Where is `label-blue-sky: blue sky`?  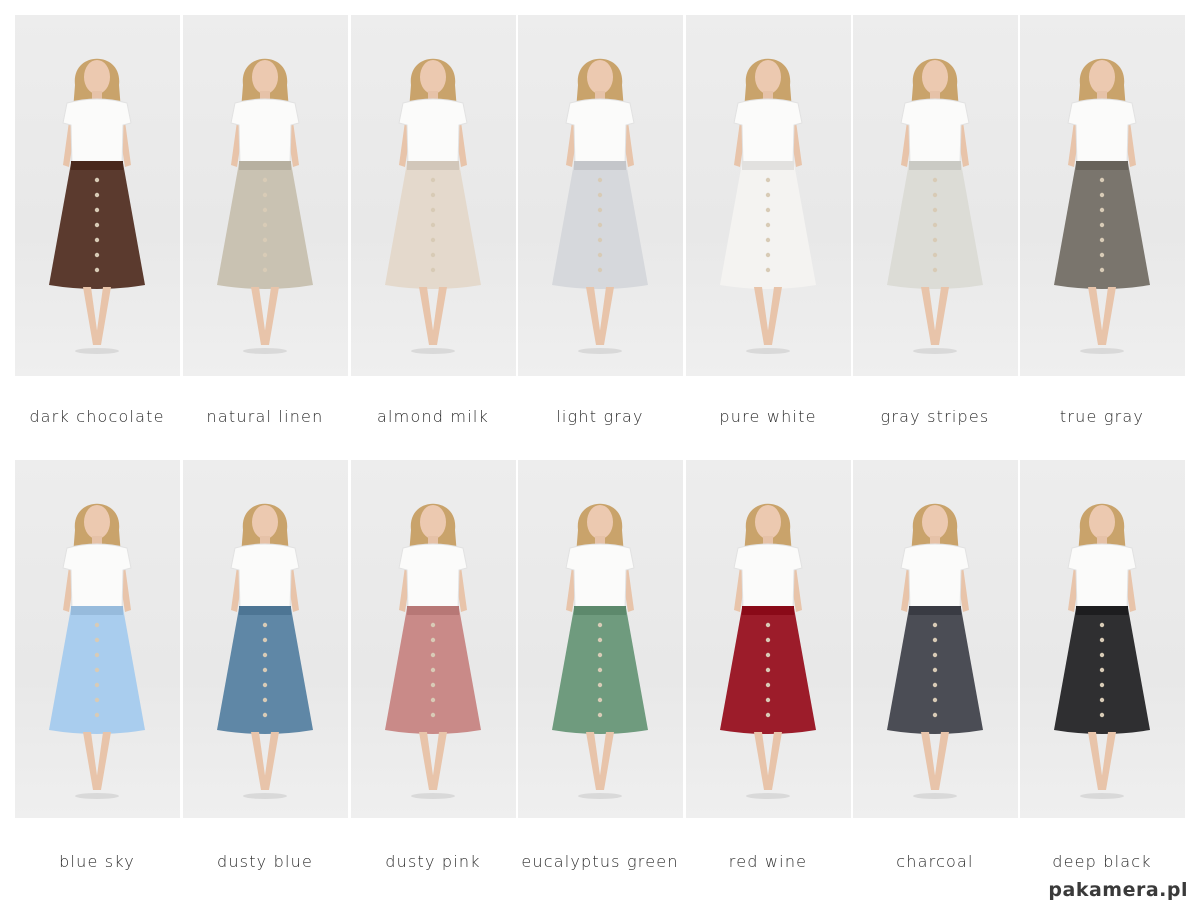
label-blue-sky: blue sky is located at coordinates (97, 861).